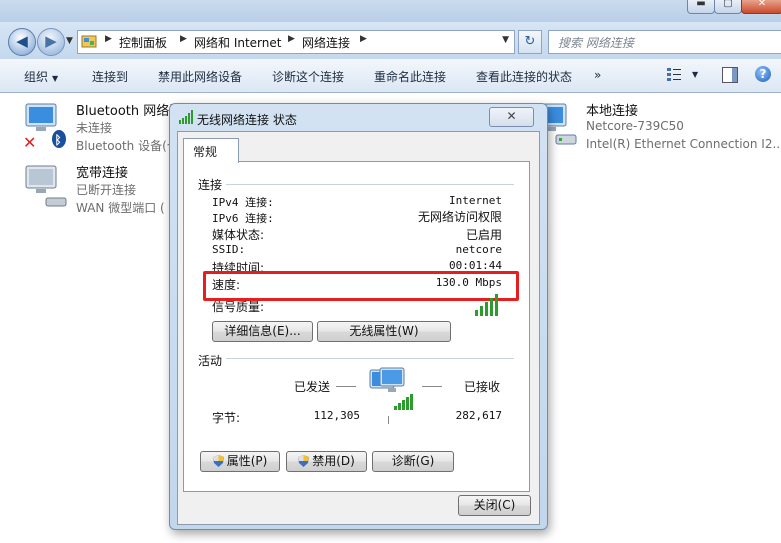 This screenshot has height=543, width=781. I want to click on search-input: 搜索 网络连接, so click(664, 42).